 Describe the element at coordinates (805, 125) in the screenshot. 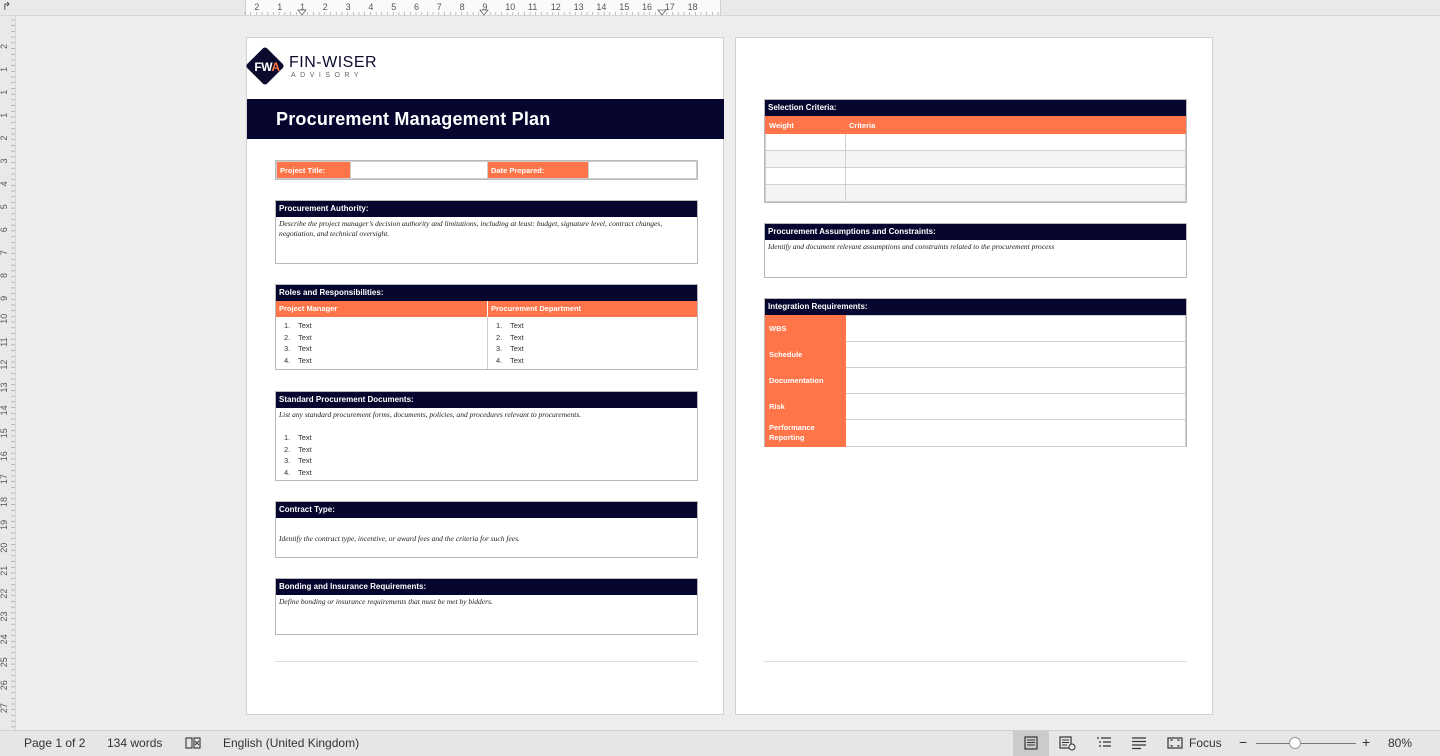

I see `weight-header: Weight` at that location.